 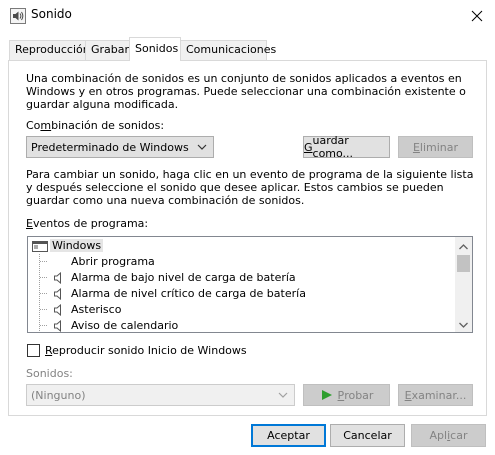 What do you see at coordinates (242, 278) in the screenshot?
I see `list-item: Alarma de bajo nivel de carga de batería` at bounding box center [242, 278].